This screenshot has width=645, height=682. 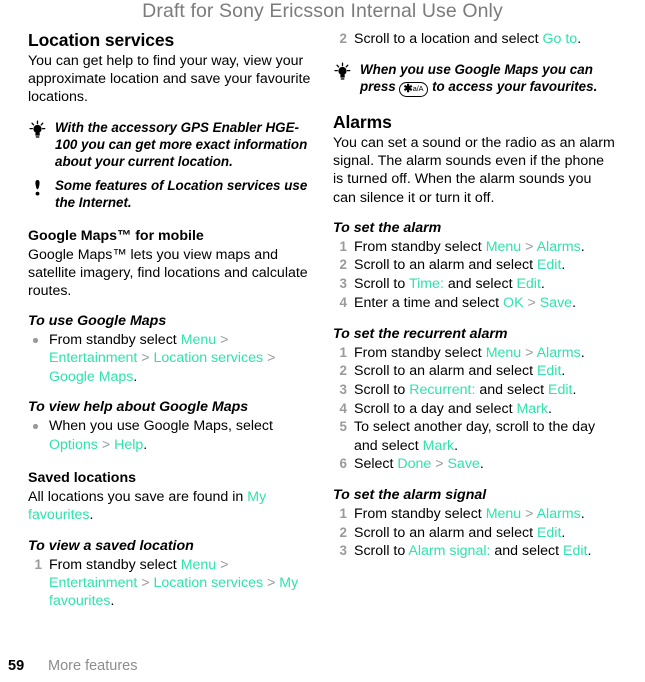 I want to click on heading-saved-locations: Saved locations, so click(x=82, y=478).